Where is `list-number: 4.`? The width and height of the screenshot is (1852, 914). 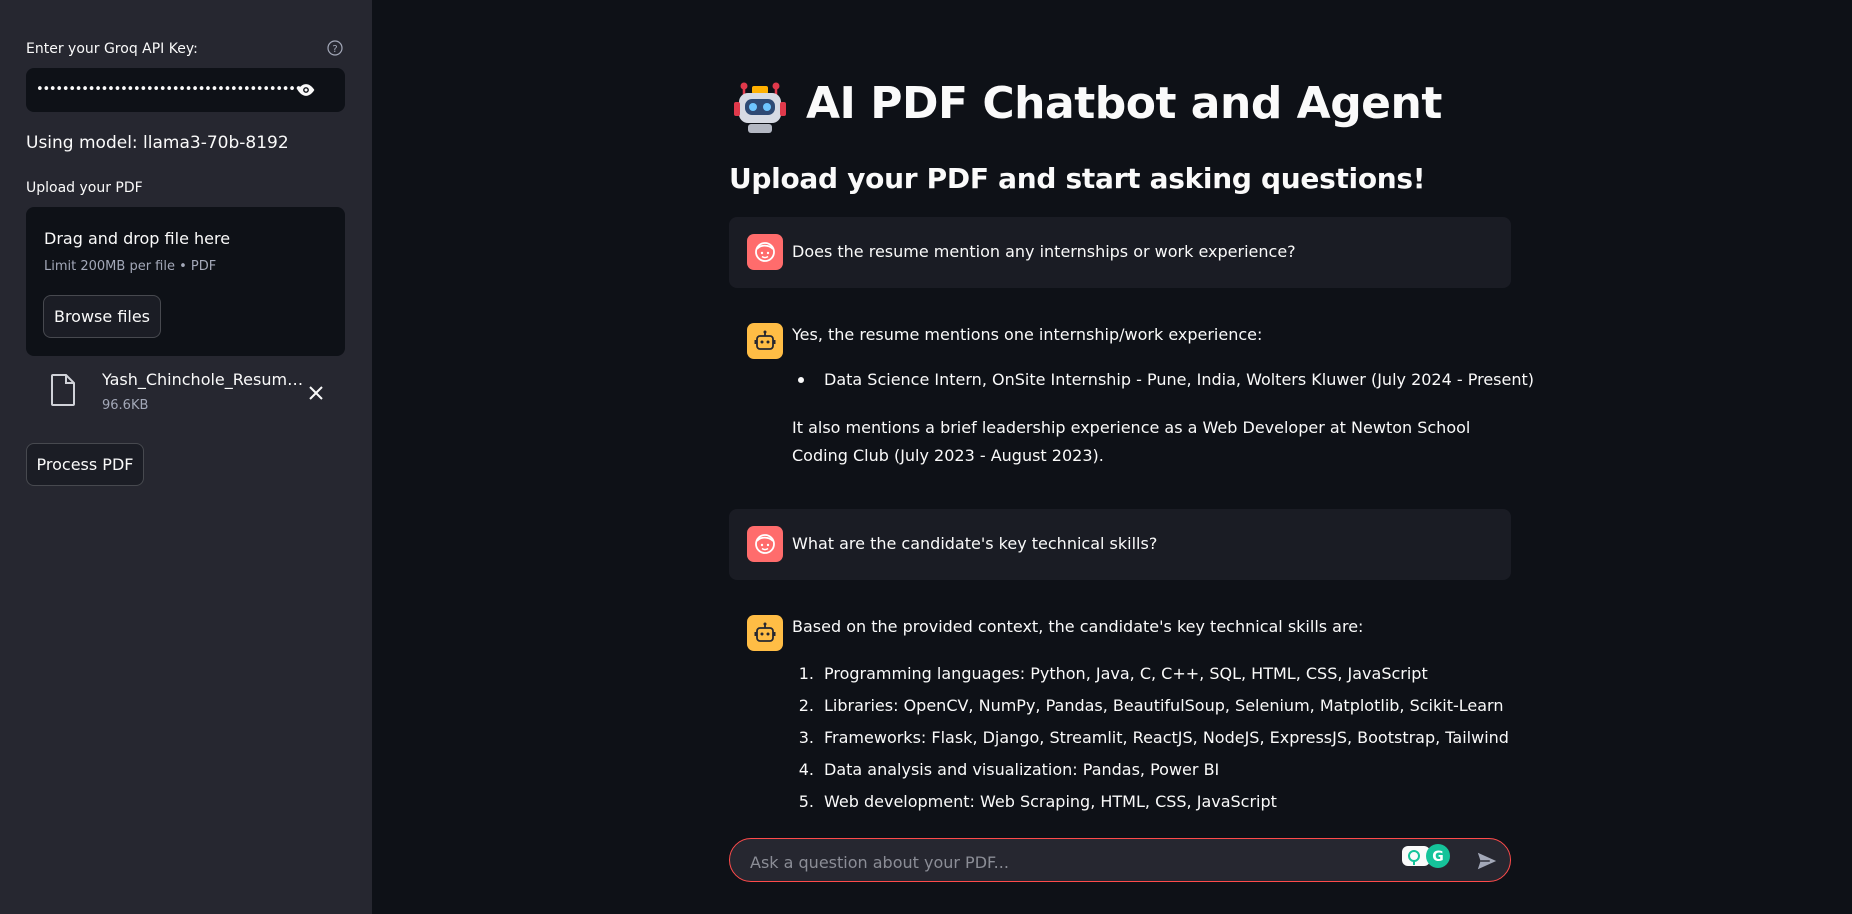 list-number: 4. is located at coordinates (806, 769).